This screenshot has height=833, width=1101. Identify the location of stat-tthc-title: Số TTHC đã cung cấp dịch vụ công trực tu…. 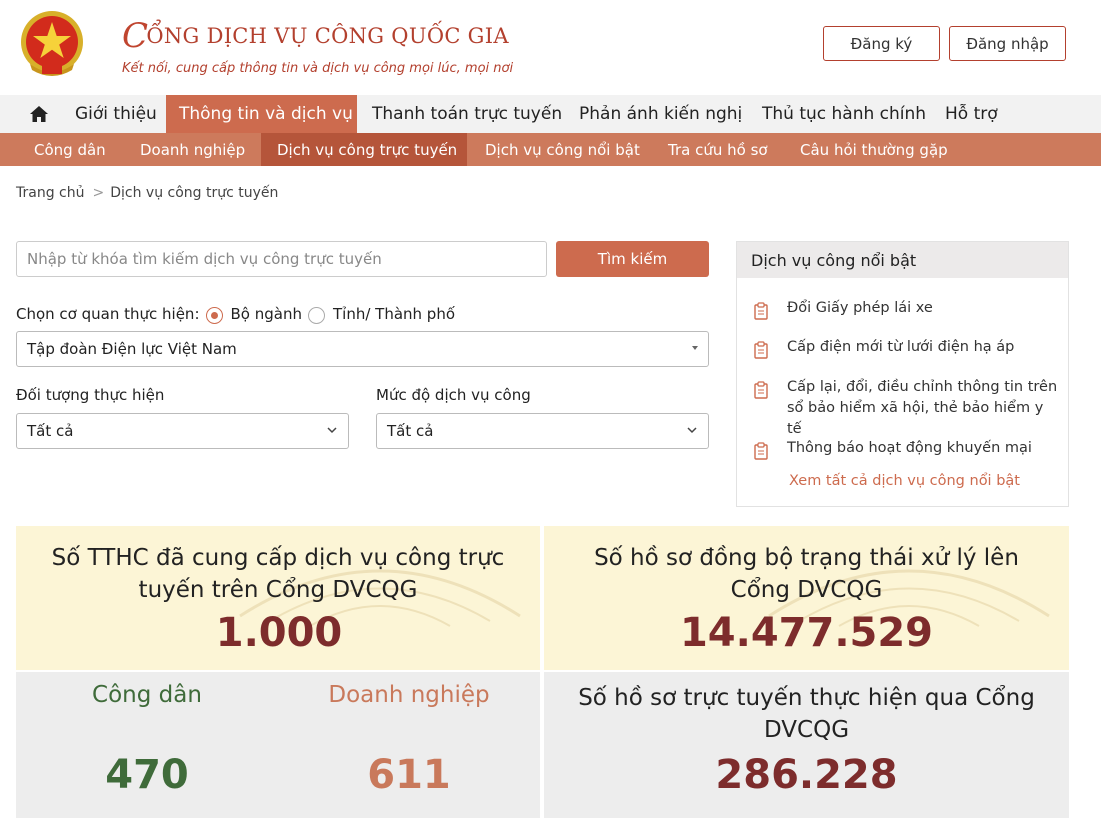
(278, 574).